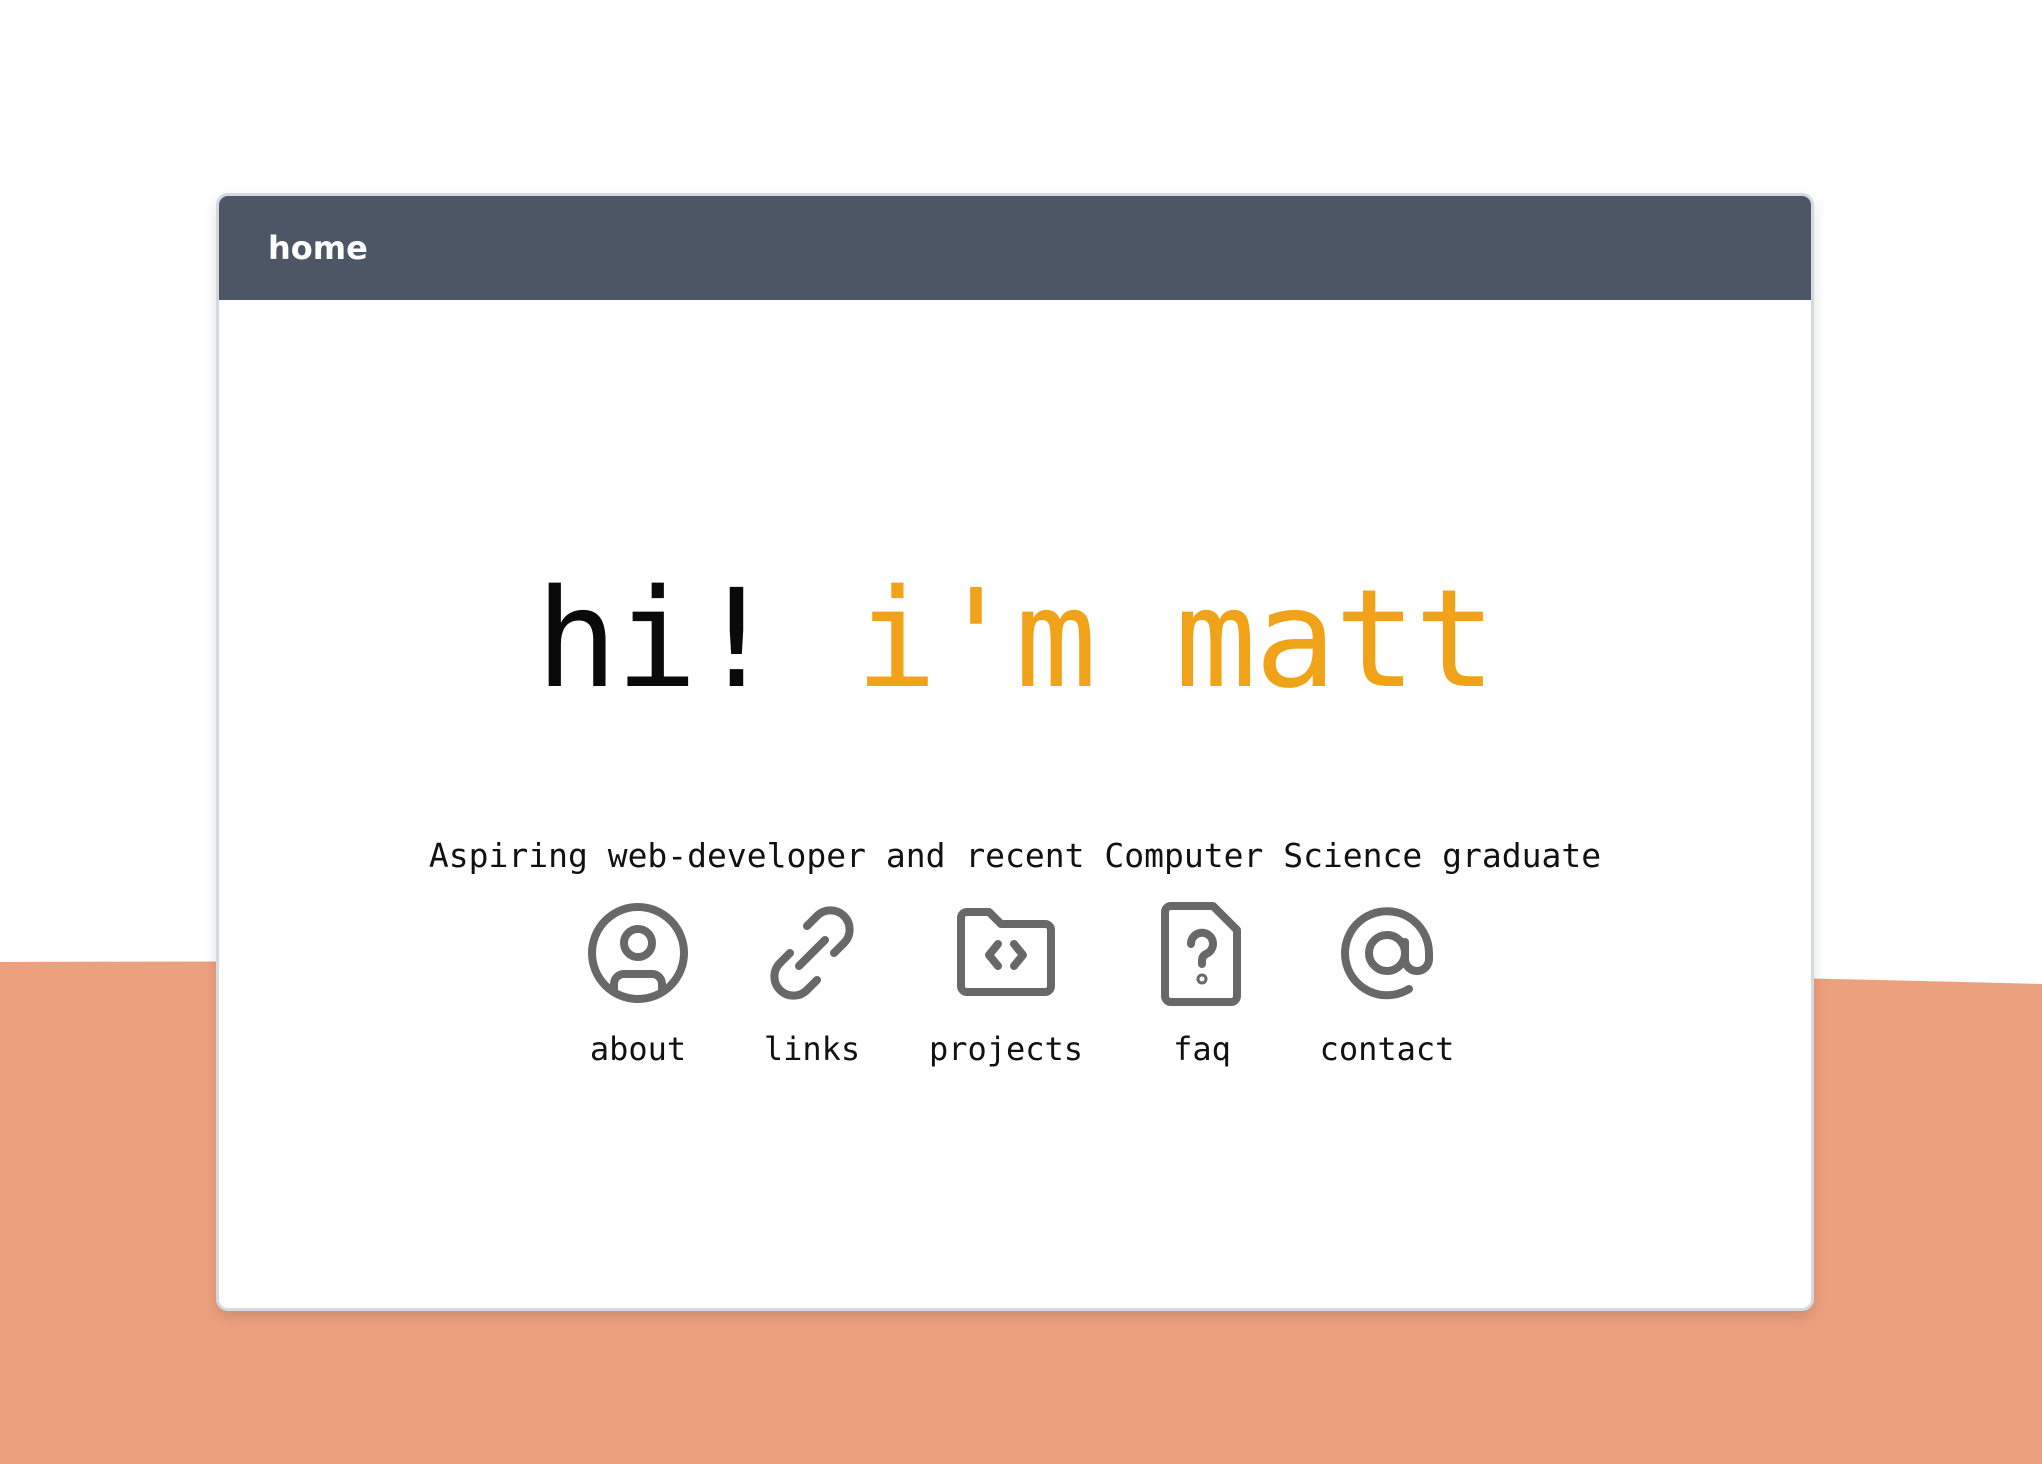 Image resolution: width=2042 pixels, height=1464 pixels. Describe the element at coordinates (318, 248) in the screenshot. I see `window-title: home` at that location.